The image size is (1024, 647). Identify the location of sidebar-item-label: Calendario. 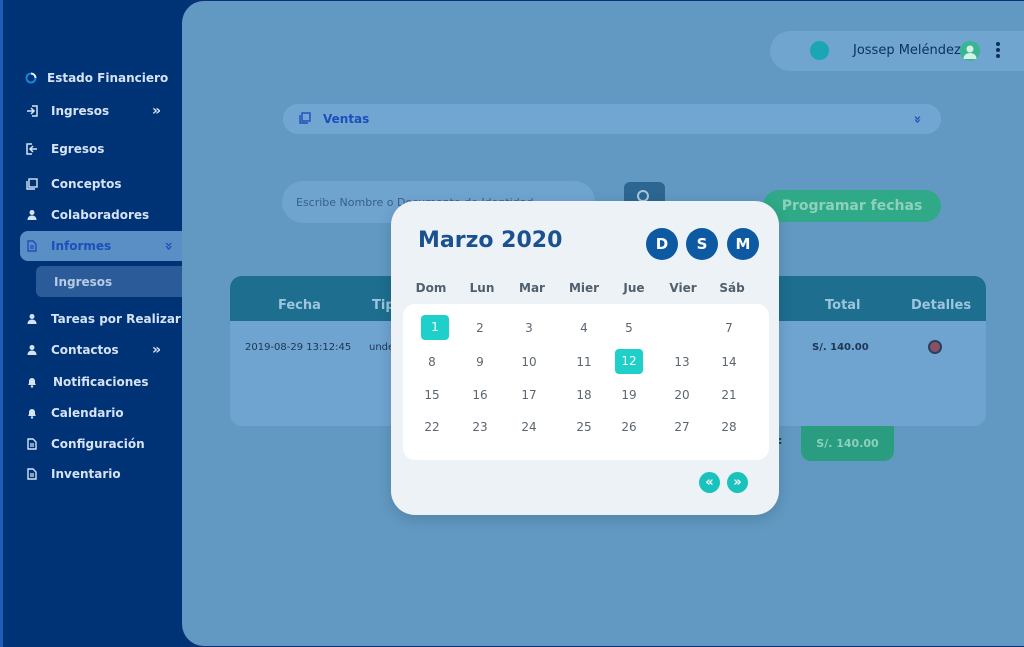
(87, 413).